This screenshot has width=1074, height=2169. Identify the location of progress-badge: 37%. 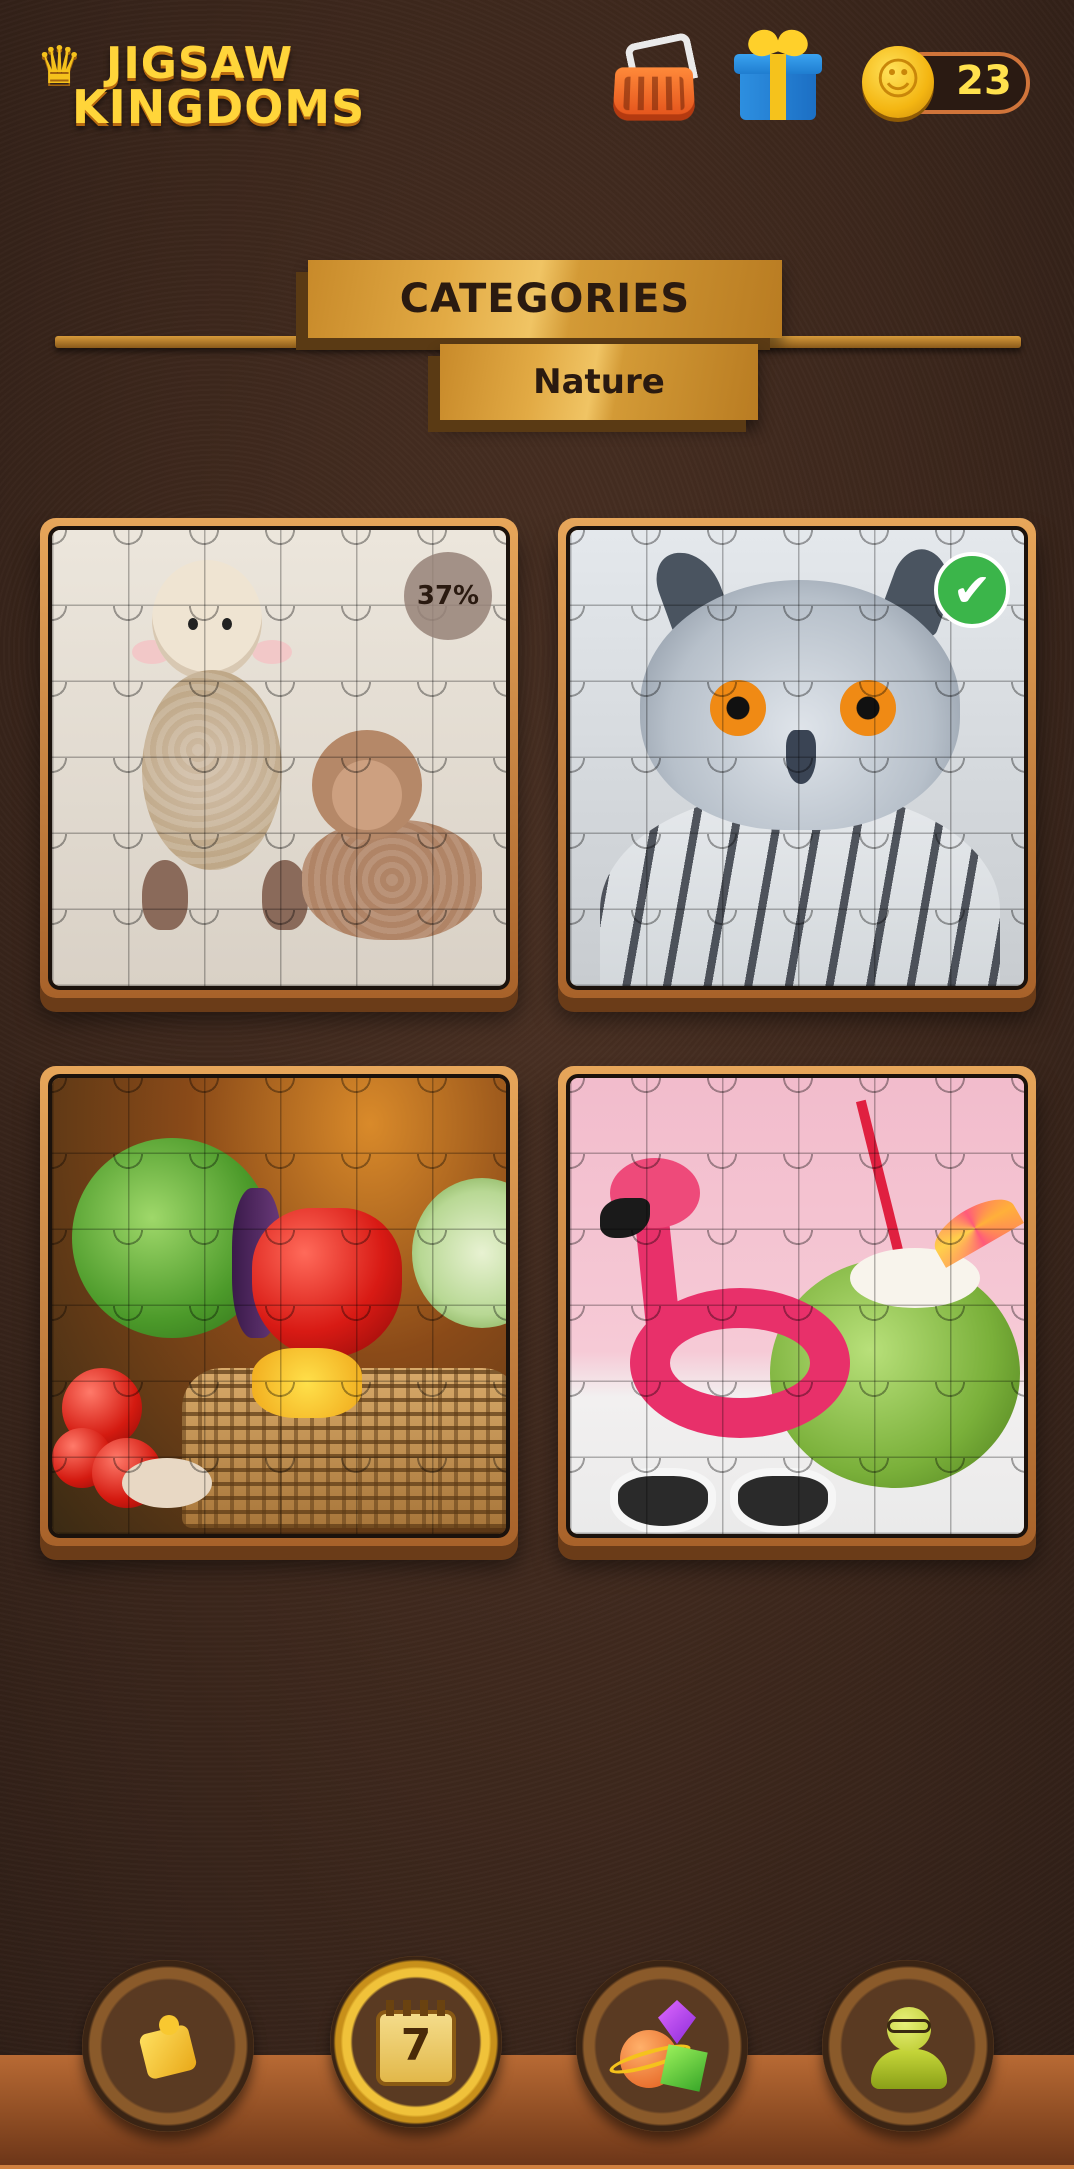
(448, 596).